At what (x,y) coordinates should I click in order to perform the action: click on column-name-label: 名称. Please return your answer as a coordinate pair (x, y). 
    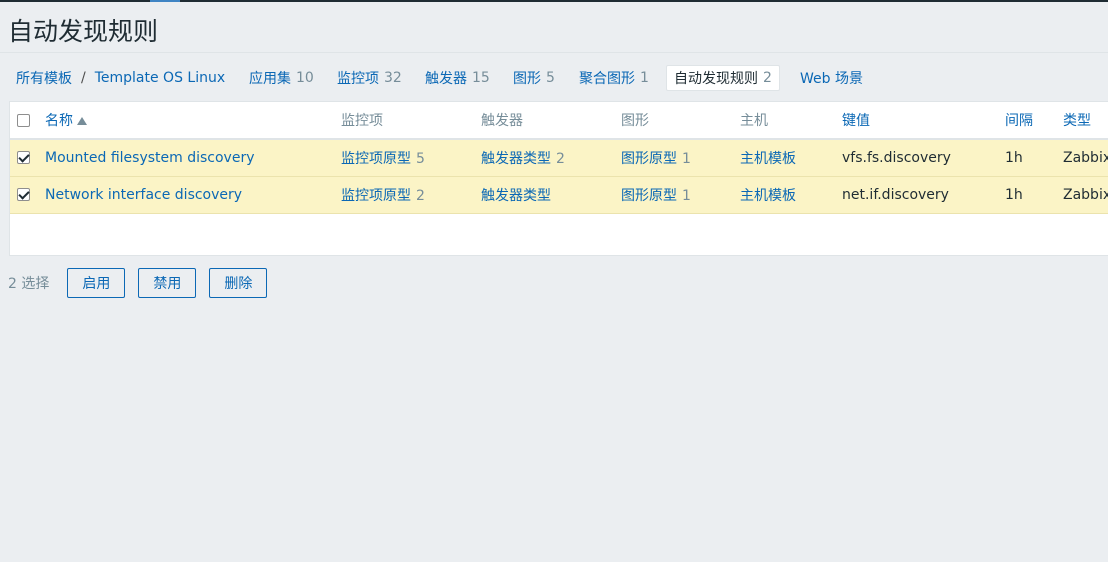
    Looking at the image, I should click on (59, 121).